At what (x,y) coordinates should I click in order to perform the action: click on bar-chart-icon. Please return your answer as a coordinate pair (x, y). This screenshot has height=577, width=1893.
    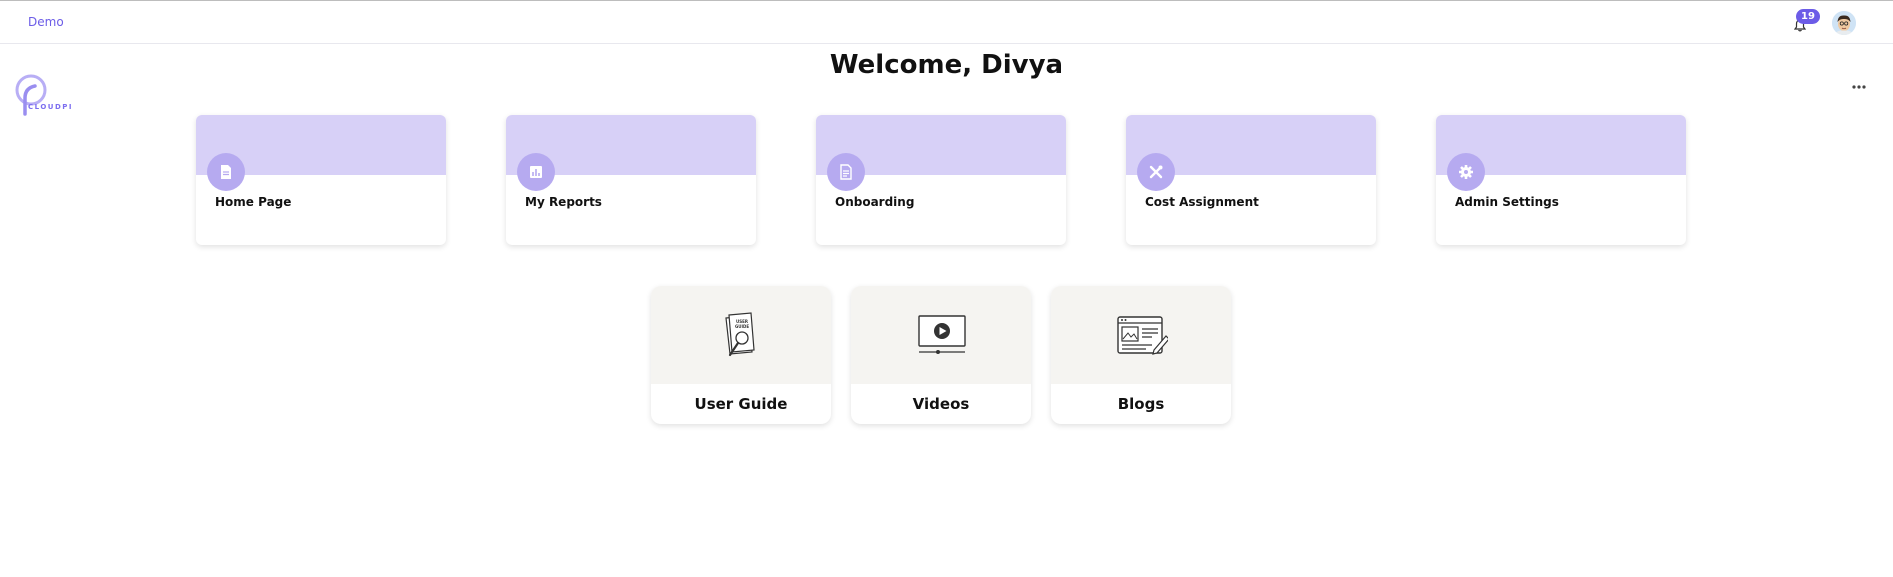
    Looking at the image, I should click on (536, 172).